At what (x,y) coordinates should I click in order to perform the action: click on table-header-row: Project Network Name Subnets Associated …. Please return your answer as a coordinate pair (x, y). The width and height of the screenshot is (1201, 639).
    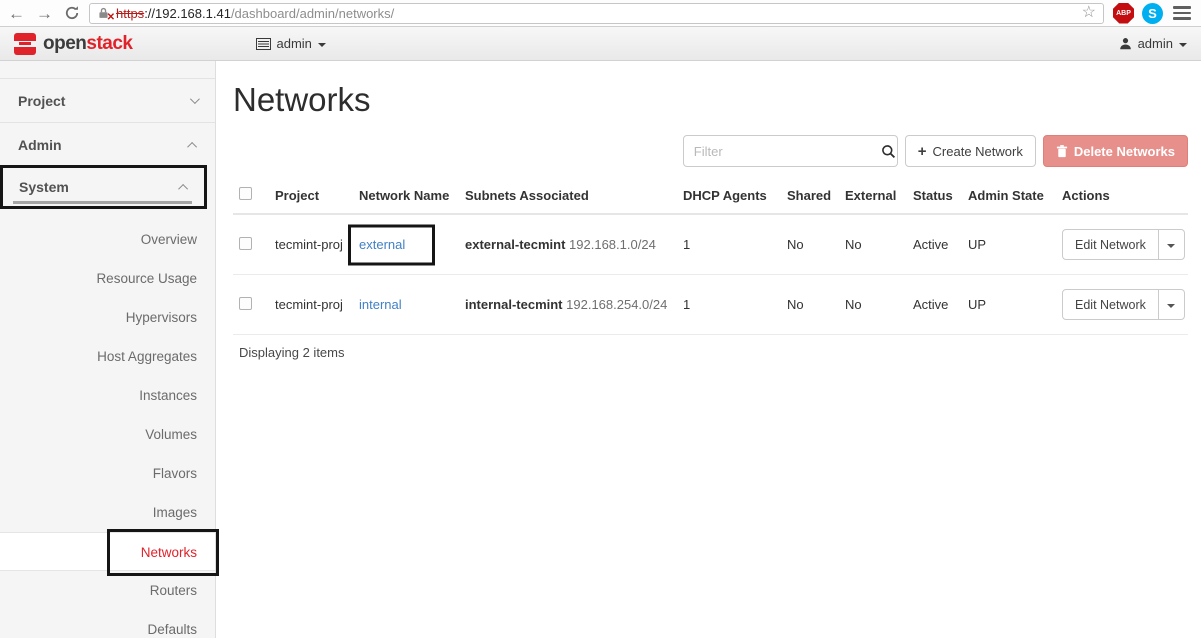
    Looking at the image, I should click on (710, 196).